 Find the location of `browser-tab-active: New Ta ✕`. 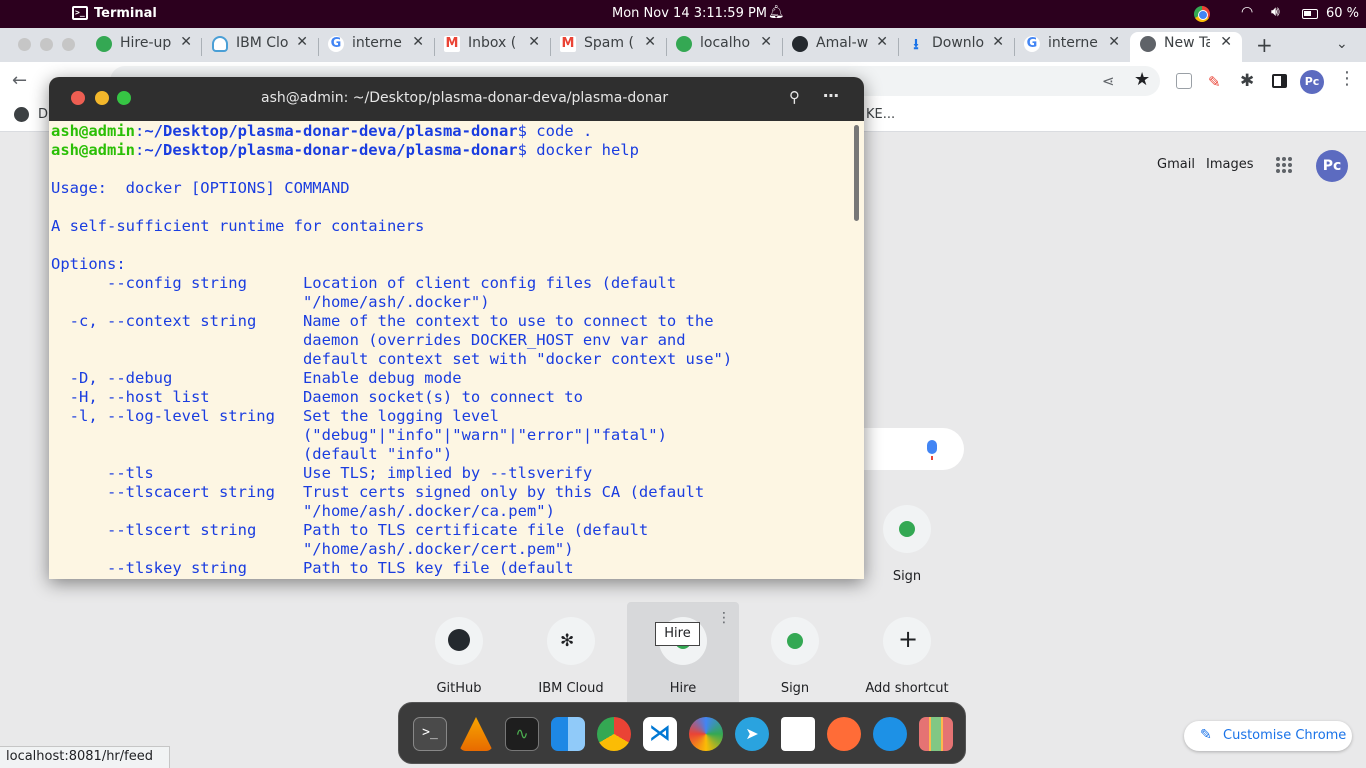

browser-tab-active: New Ta ✕ is located at coordinates (1186, 47).